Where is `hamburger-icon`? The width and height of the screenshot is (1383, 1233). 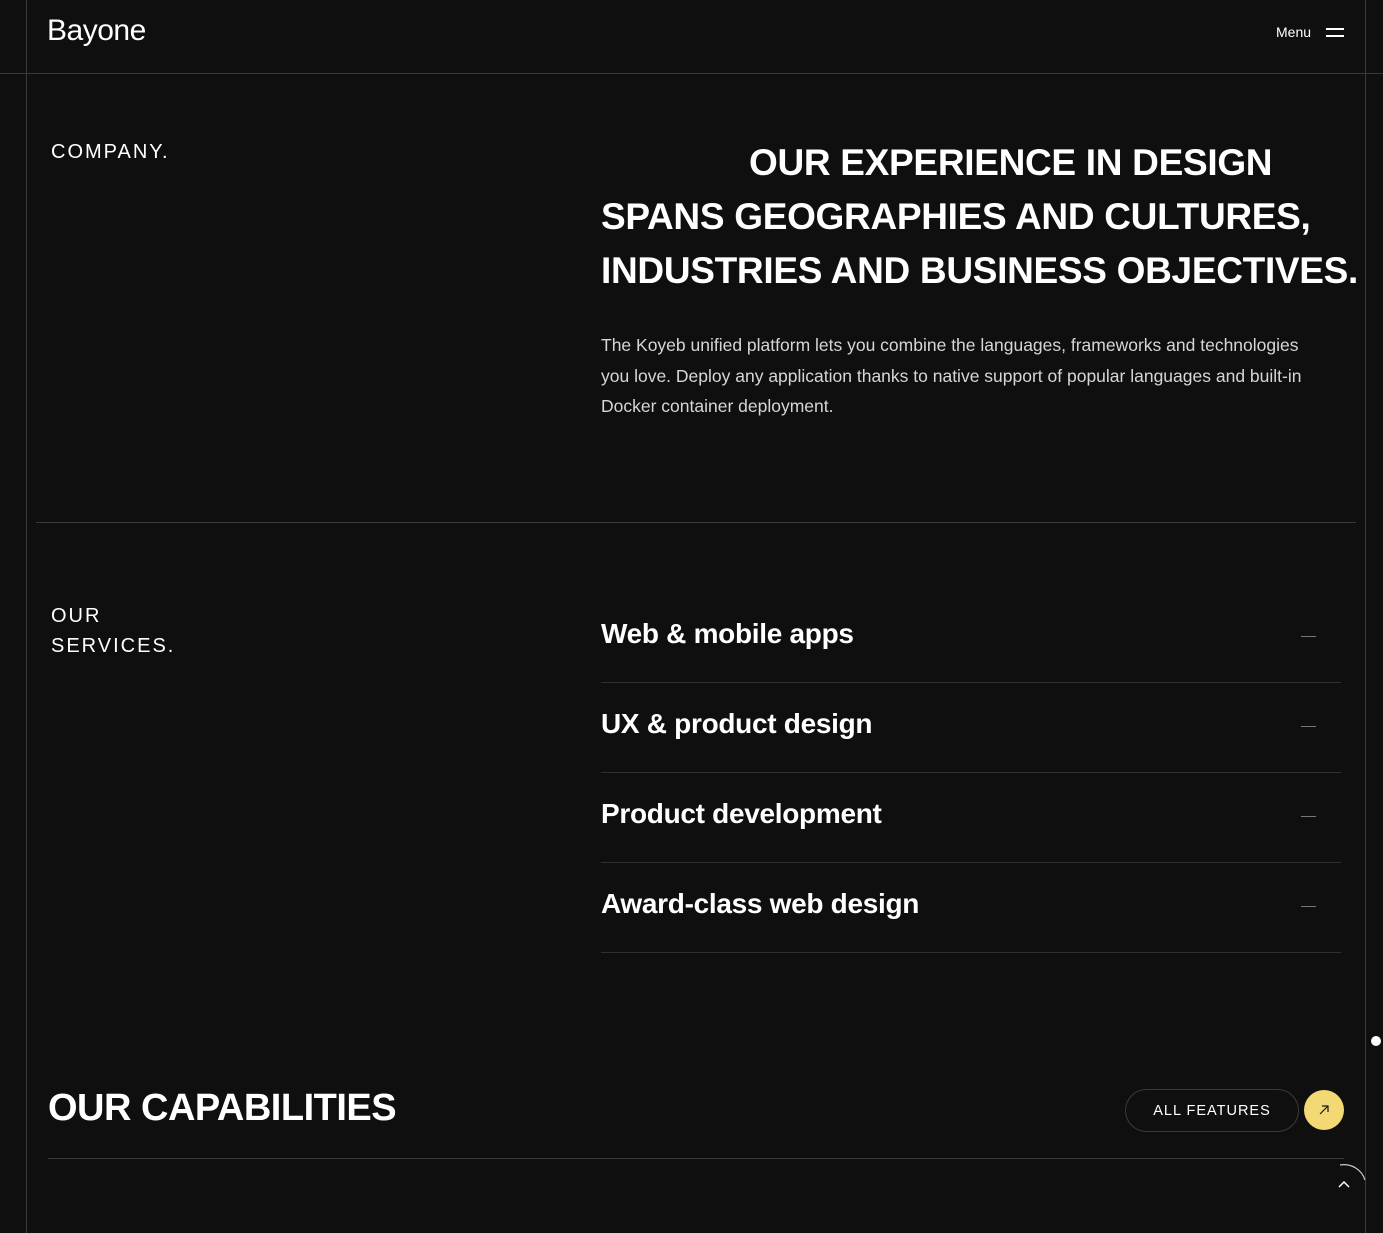 hamburger-icon is located at coordinates (1335, 32).